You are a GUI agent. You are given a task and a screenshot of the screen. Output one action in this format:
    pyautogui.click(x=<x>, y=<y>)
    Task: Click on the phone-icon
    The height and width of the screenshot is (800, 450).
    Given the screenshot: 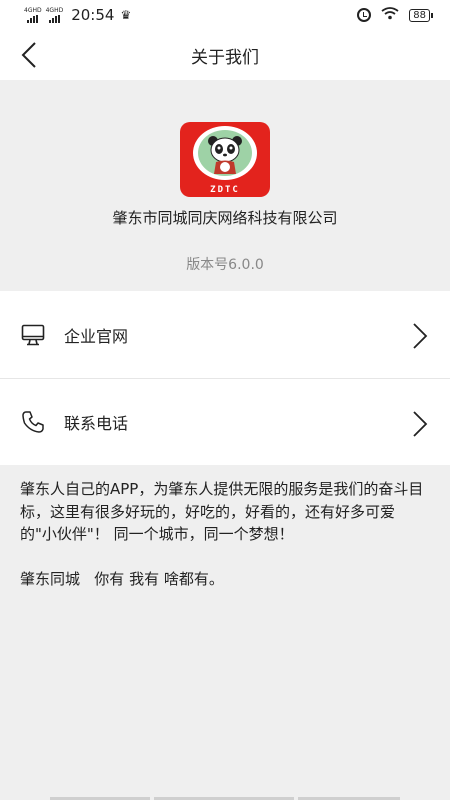 What is the action you would take?
    pyautogui.click(x=33, y=422)
    